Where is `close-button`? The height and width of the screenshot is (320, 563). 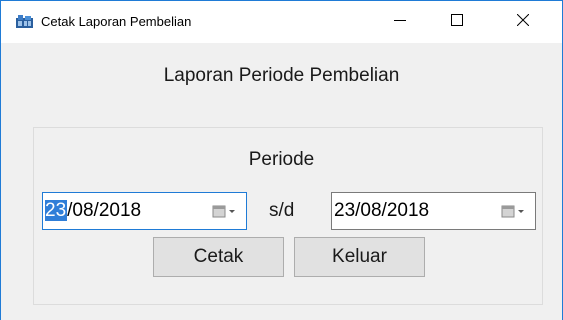 close-button is located at coordinates (523, 22).